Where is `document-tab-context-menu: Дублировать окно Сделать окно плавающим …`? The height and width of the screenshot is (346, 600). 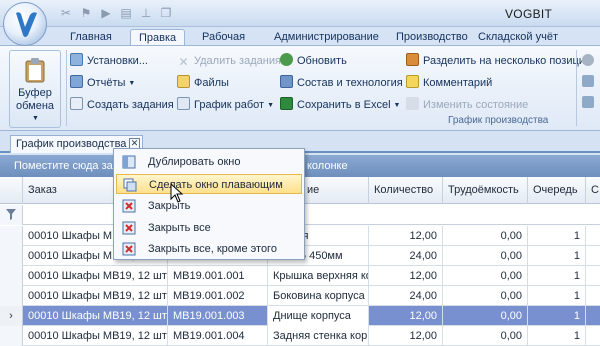
document-tab-context-menu: Дублировать окно Сделать окно плавающим … is located at coordinates (209, 204).